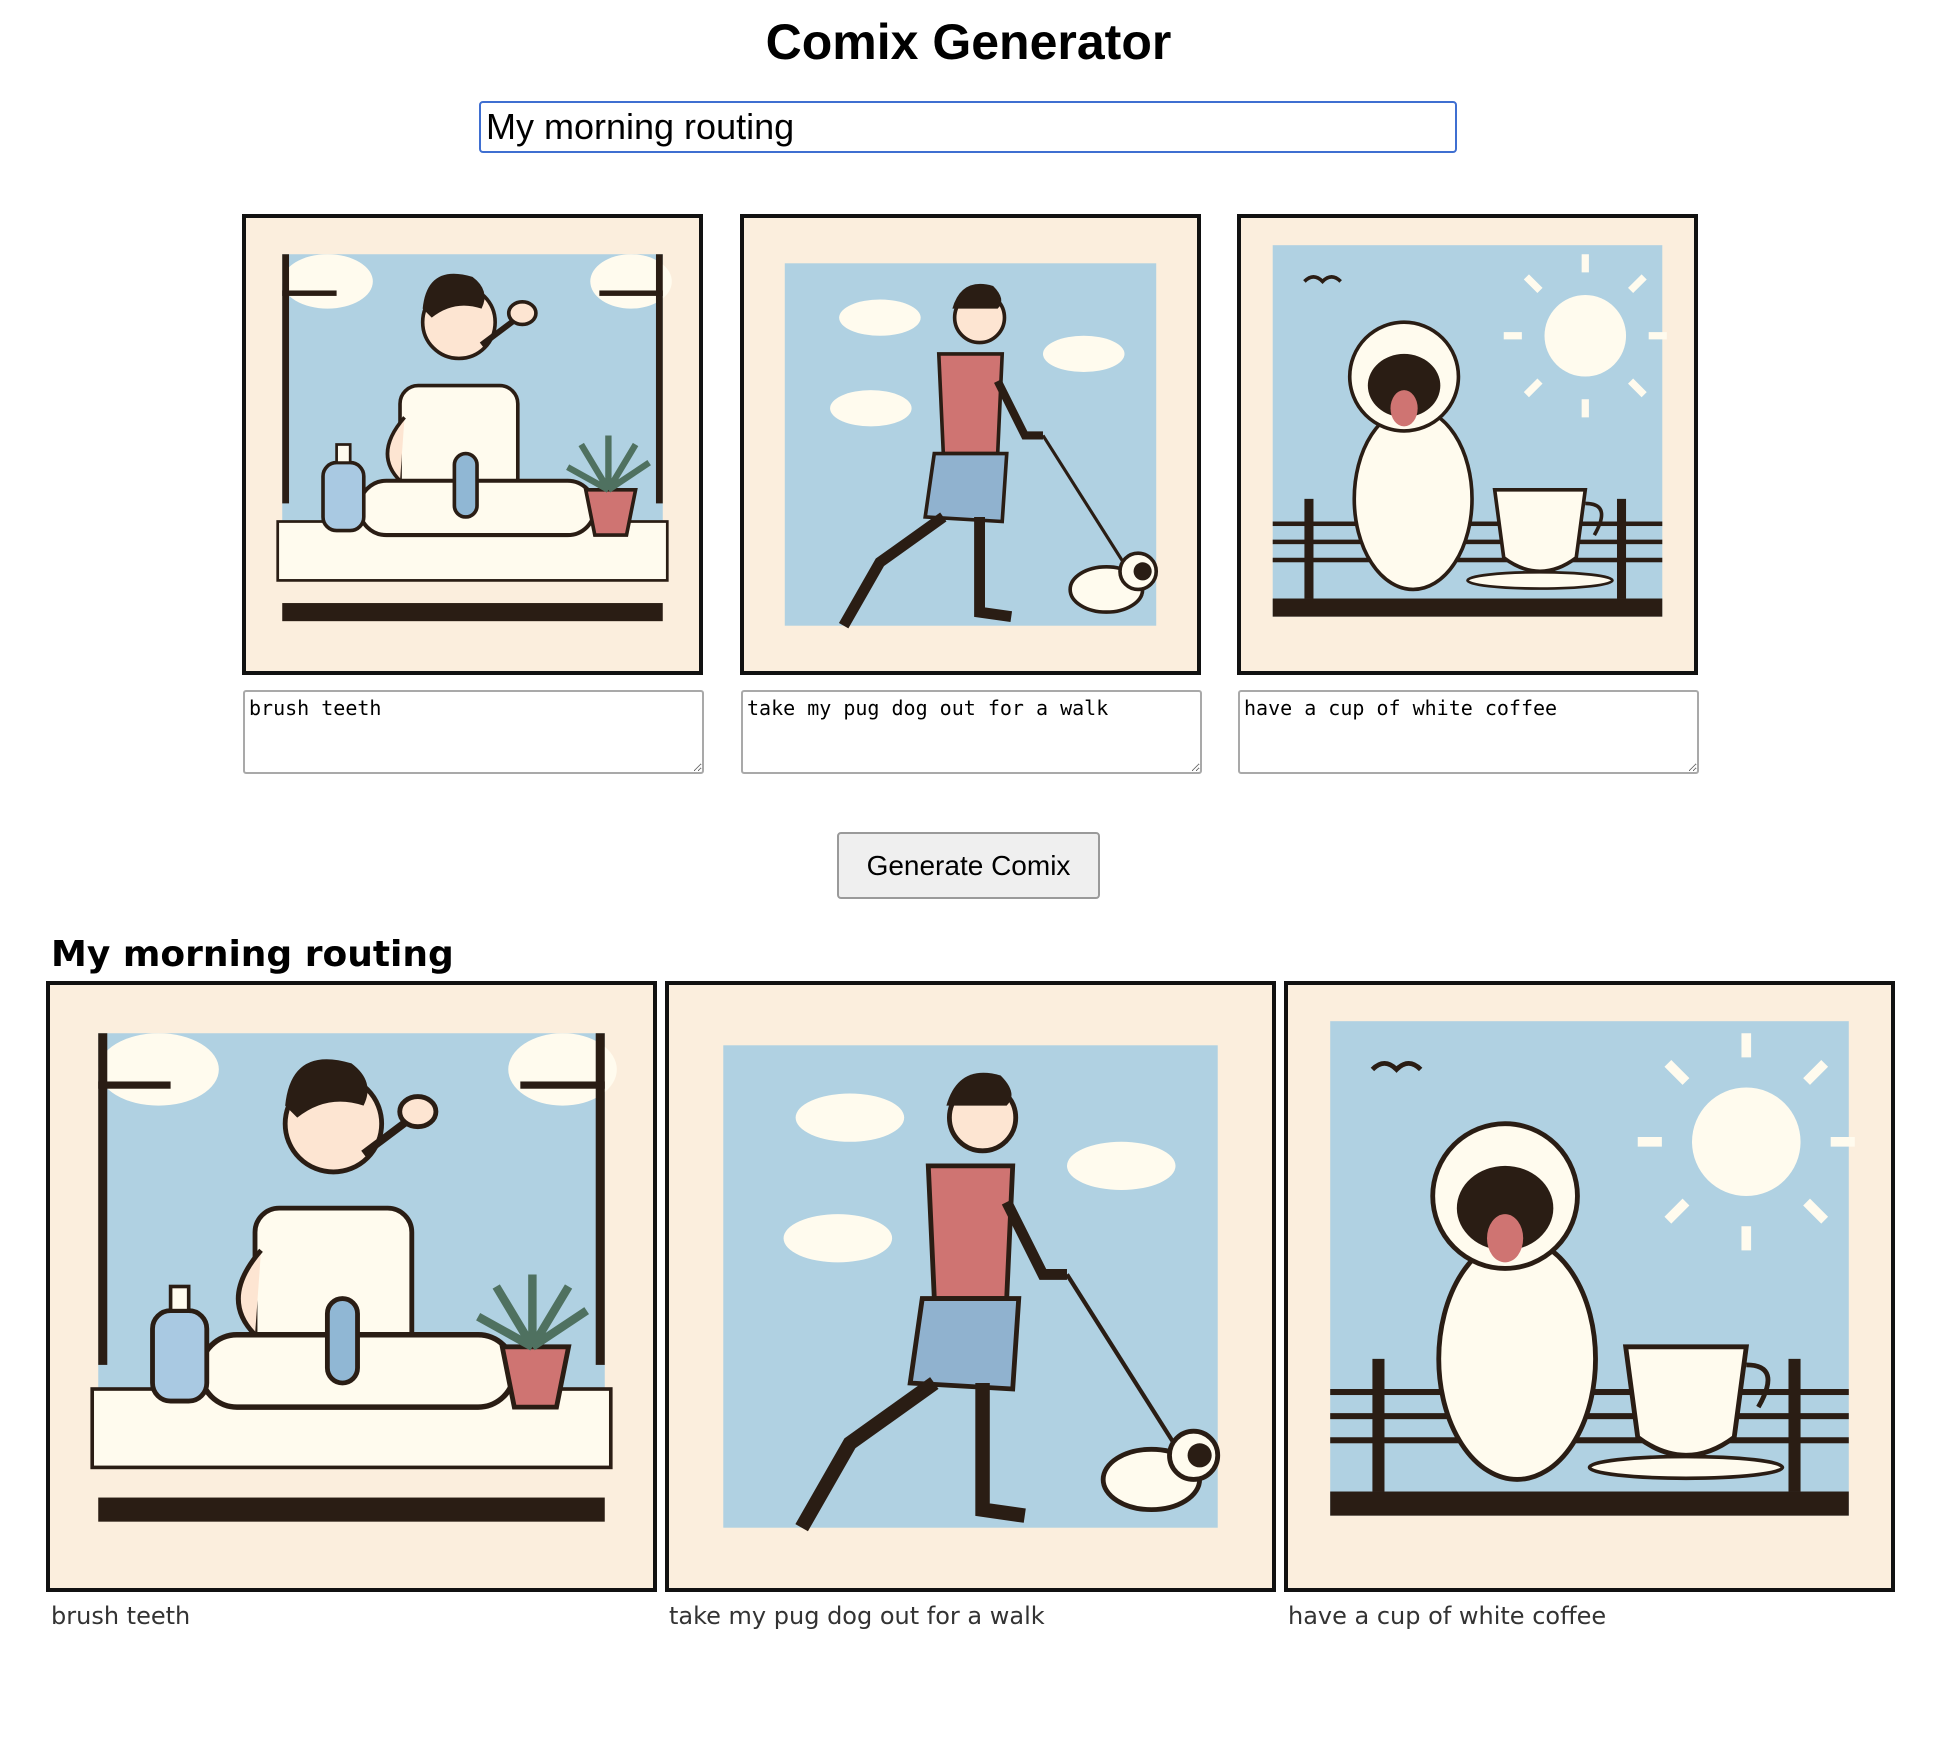 This screenshot has height=1761, width=1937. Describe the element at coordinates (857, 1616) in the screenshot. I see `comic-caption-2: take my pug dog out for a walk` at that location.